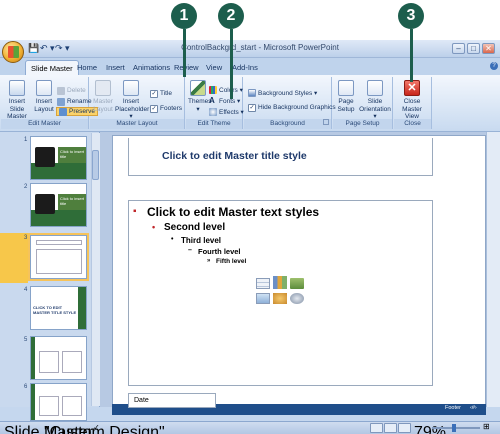  Describe the element at coordinates (103, 88) in the screenshot. I see `master-layout-icon` at that location.